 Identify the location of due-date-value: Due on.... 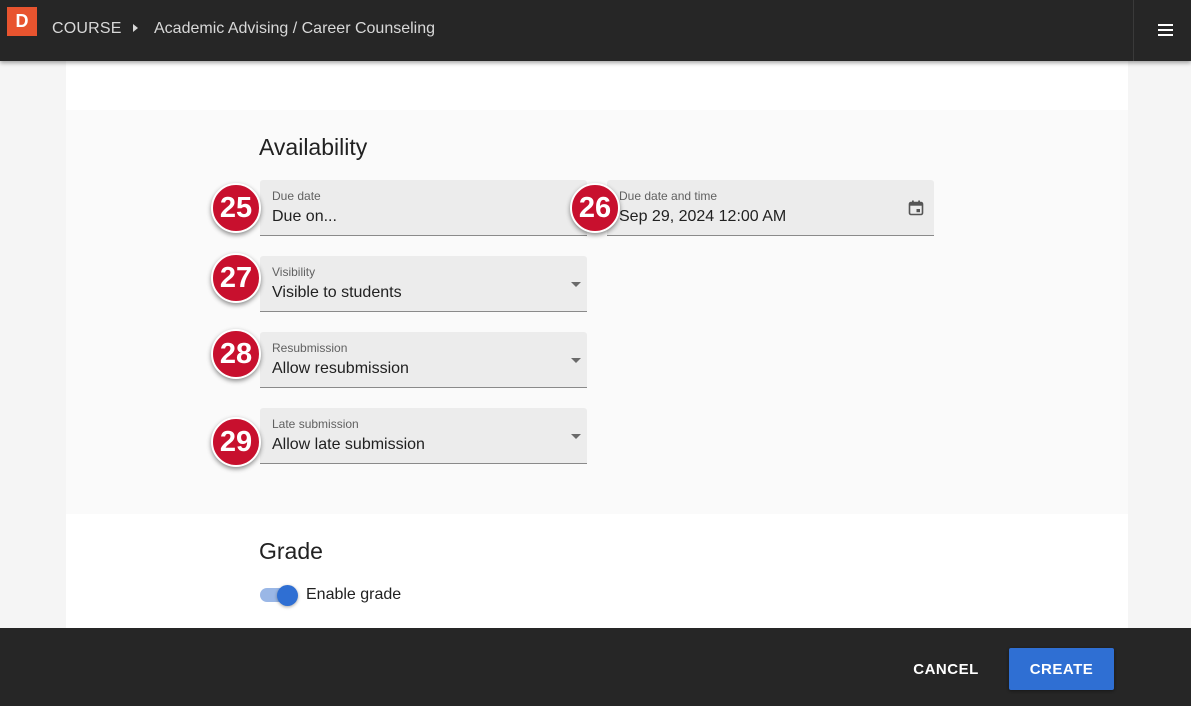
(304, 216).